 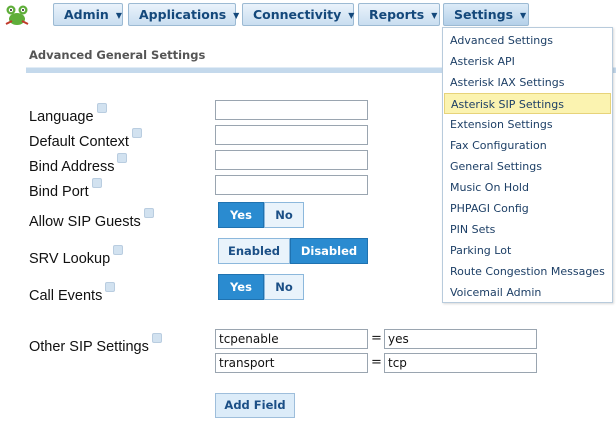 I want to click on call-events-yes-button: Yes, so click(x=241, y=287).